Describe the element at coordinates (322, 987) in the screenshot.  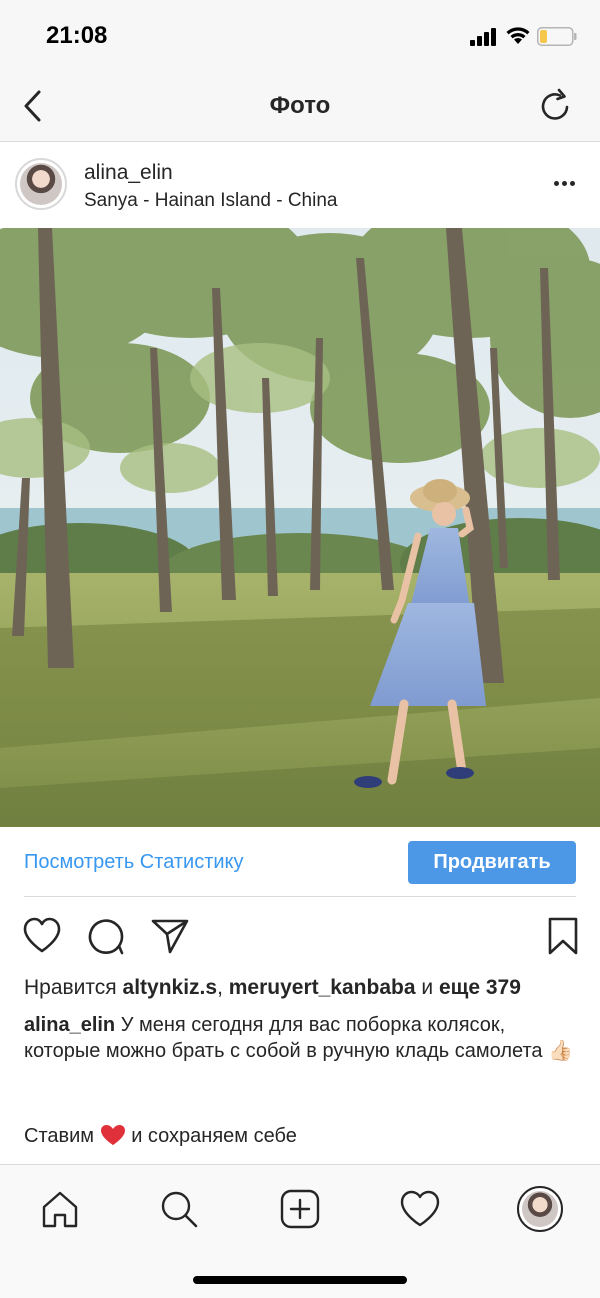
I see `liker-2: meruyert_kanbaba` at that location.